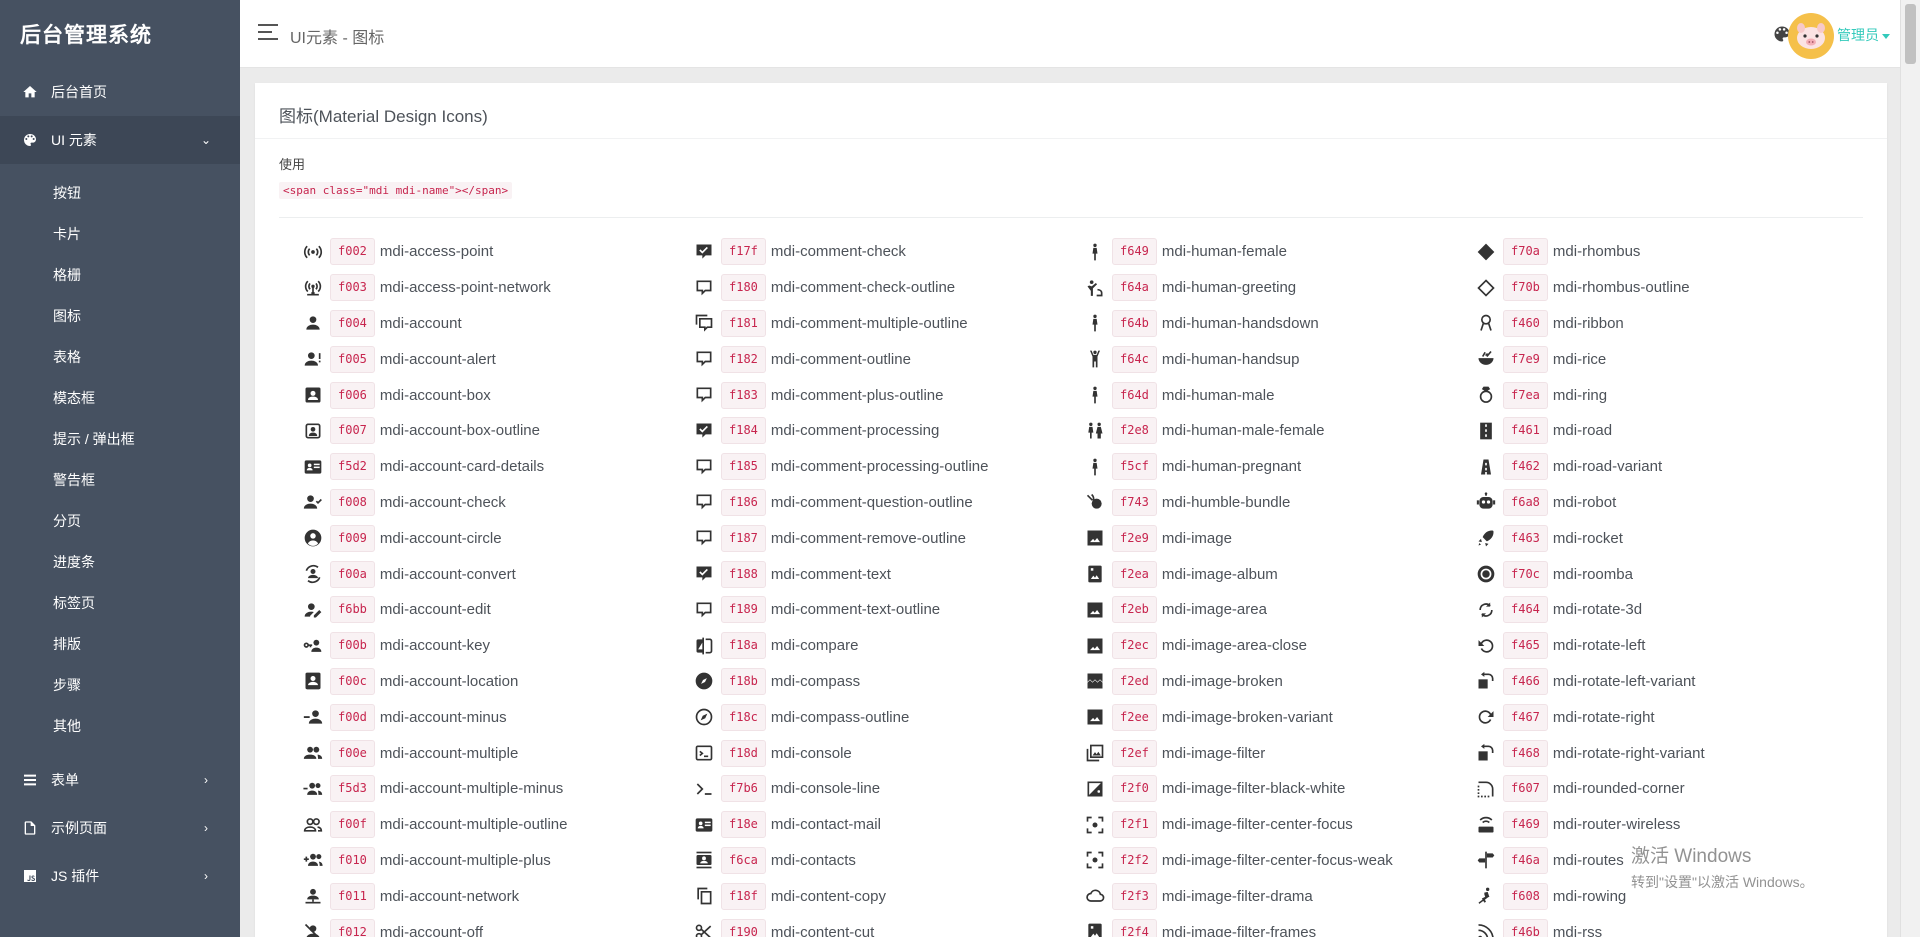 The width and height of the screenshot is (1920, 937). Describe the element at coordinates (313, 359) in the screenshot. I see `account-alert-icon` at that location.